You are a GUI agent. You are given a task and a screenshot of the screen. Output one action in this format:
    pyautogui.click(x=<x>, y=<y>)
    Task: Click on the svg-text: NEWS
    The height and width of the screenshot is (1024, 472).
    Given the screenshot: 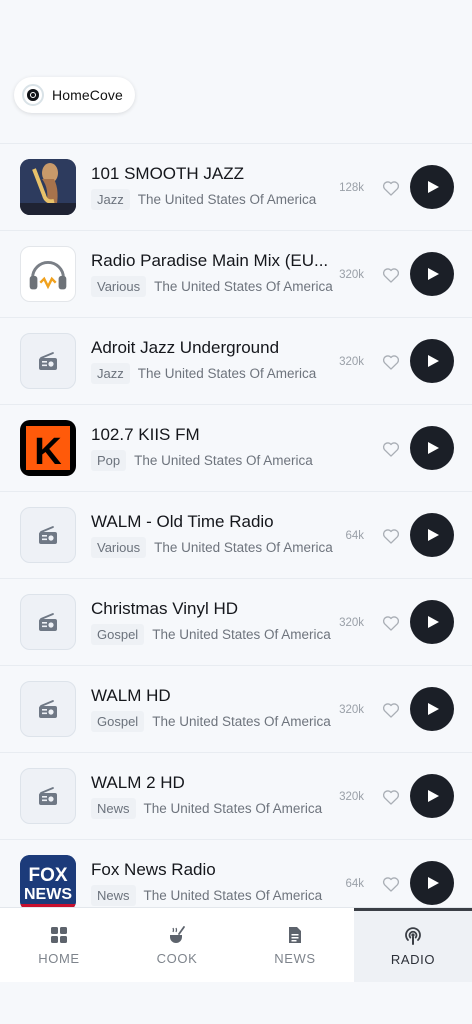 What is the action you would take?
    pyautogui.click(x=48, y=894)
    